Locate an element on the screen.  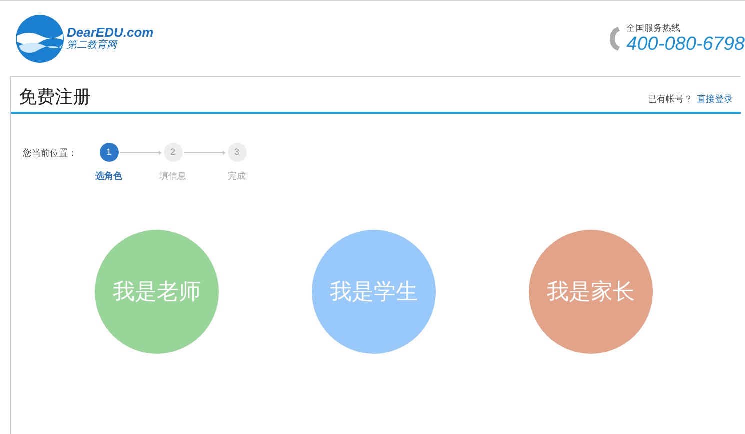
login-link: 直接登录 is located at coordinates (715, 99).